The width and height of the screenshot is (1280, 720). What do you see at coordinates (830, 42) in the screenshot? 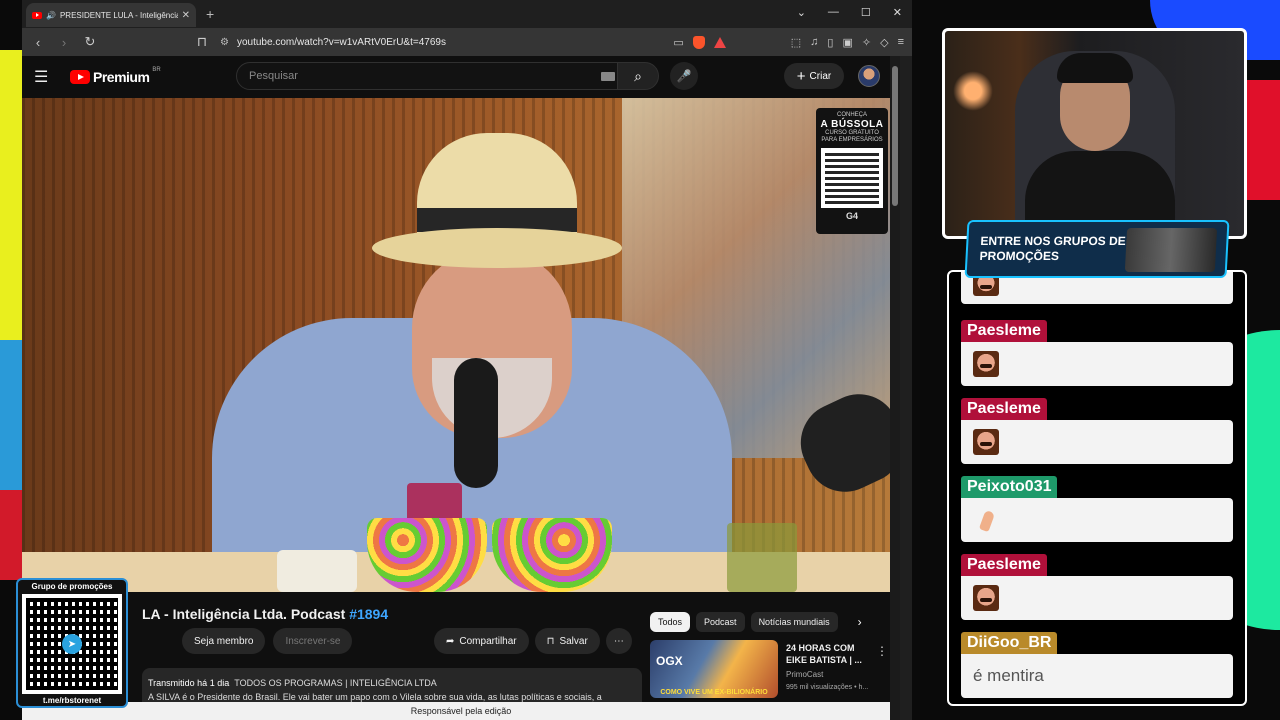
I see `sidebar-icon: ▯` at bounding box center [830, 42].